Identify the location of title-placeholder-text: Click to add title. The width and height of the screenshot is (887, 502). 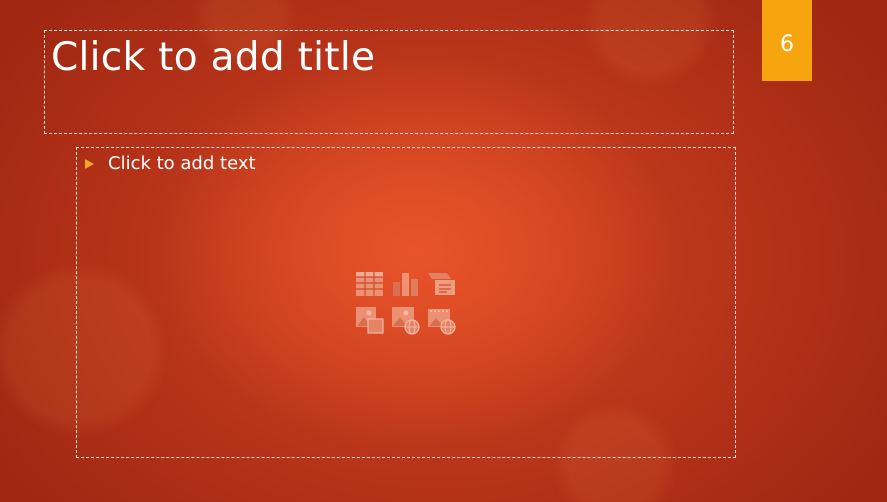
(213, 57).